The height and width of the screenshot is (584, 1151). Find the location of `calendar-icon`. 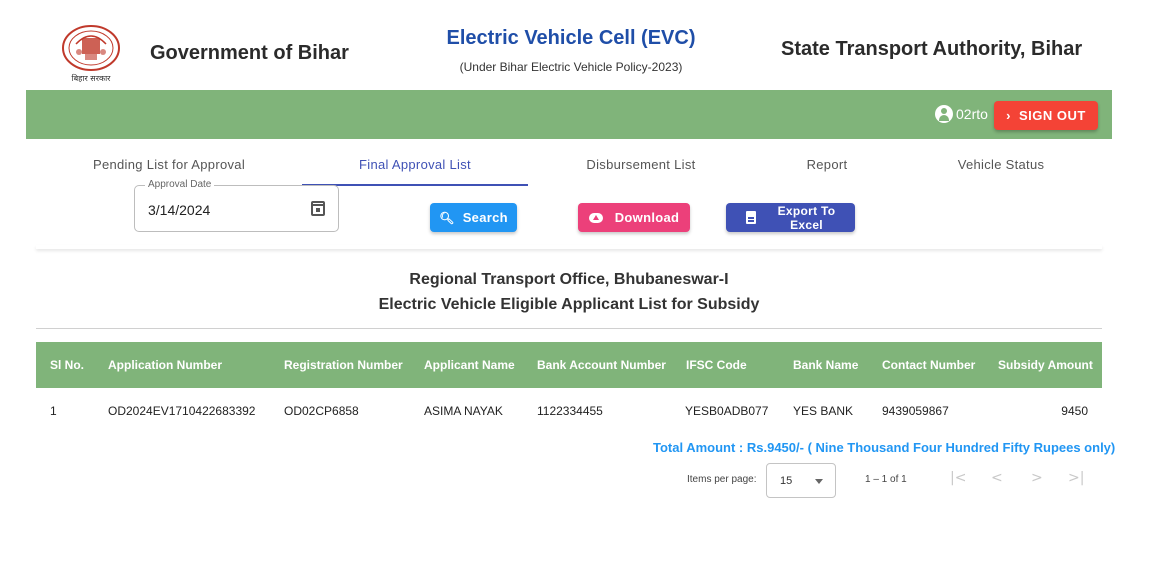

calendar-icon is located at coordinates (318, 208).